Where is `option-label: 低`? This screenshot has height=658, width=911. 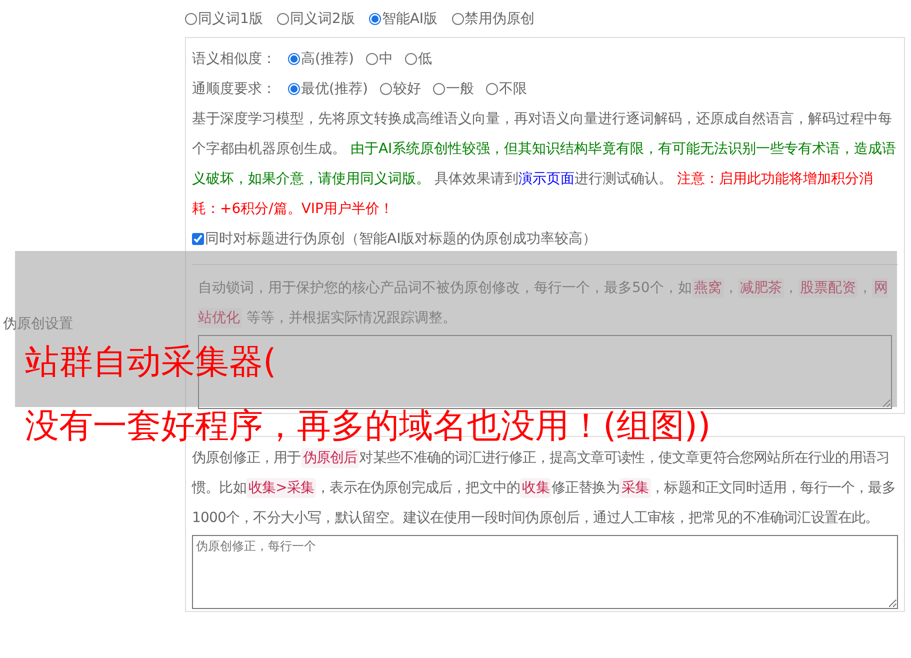
option-label: 低 is located at coordinates (425, 59).